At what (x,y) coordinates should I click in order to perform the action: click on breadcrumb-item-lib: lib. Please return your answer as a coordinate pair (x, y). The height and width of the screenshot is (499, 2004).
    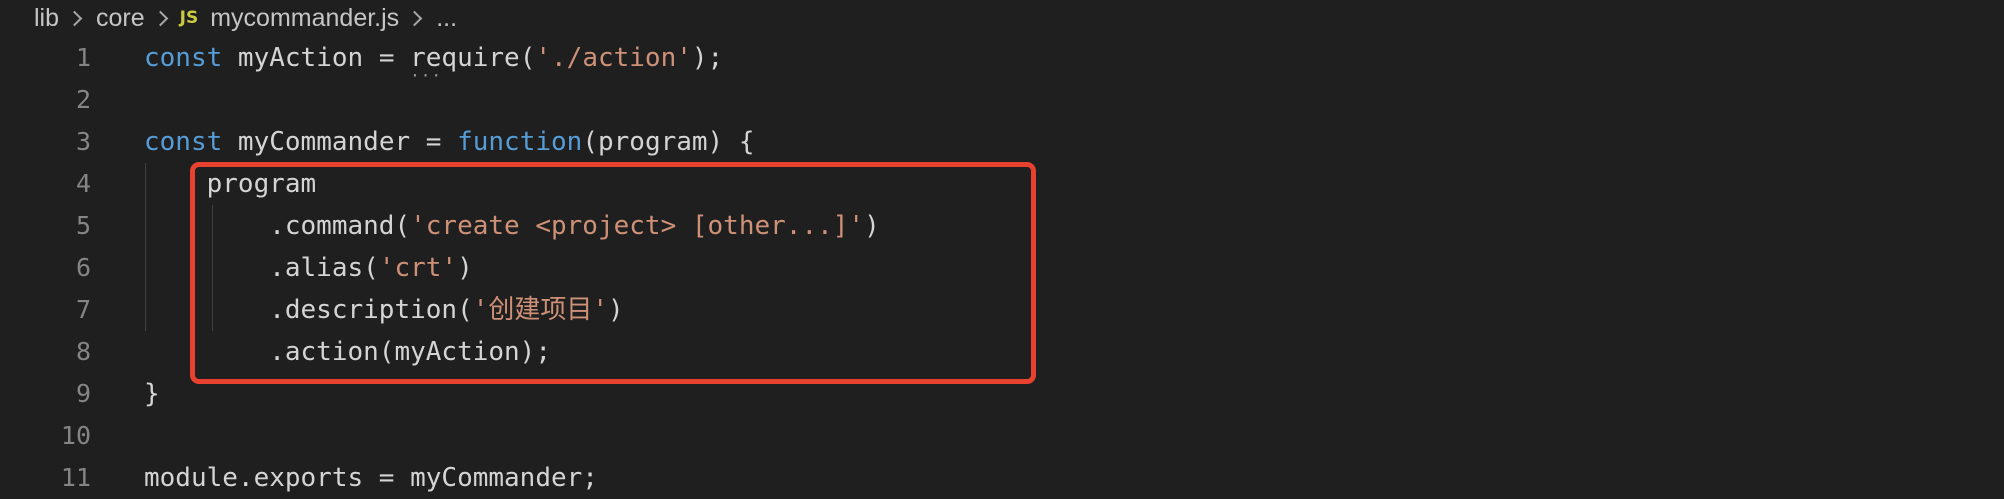
    Looking at the image, I should click on (46, 18).